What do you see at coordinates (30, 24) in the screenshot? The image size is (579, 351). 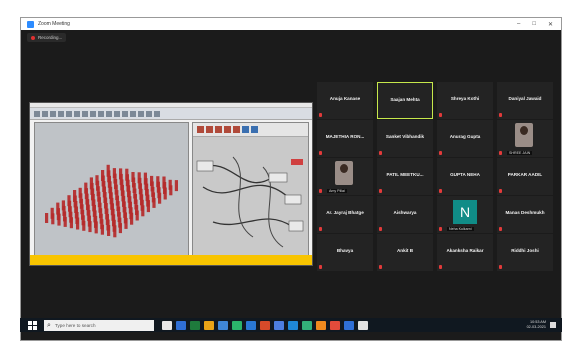 I see `zoom-app-icon` at bounding box center [30, 24].